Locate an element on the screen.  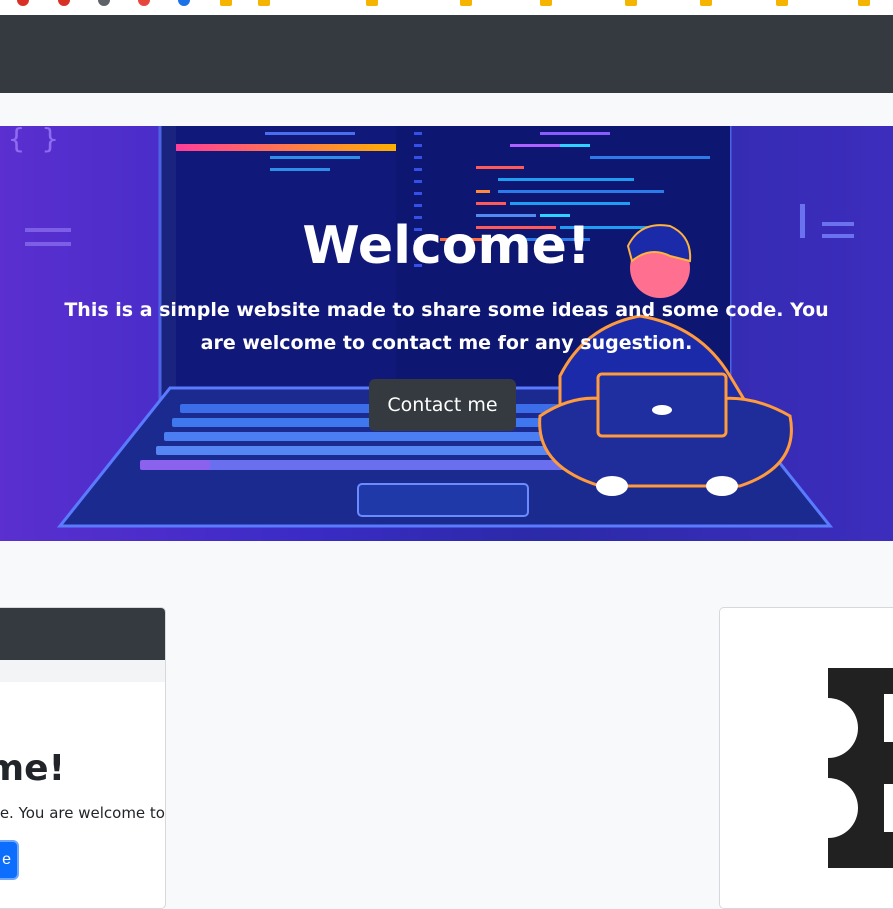
contact-me-button: Contact me is located at coordinates (442, 405).